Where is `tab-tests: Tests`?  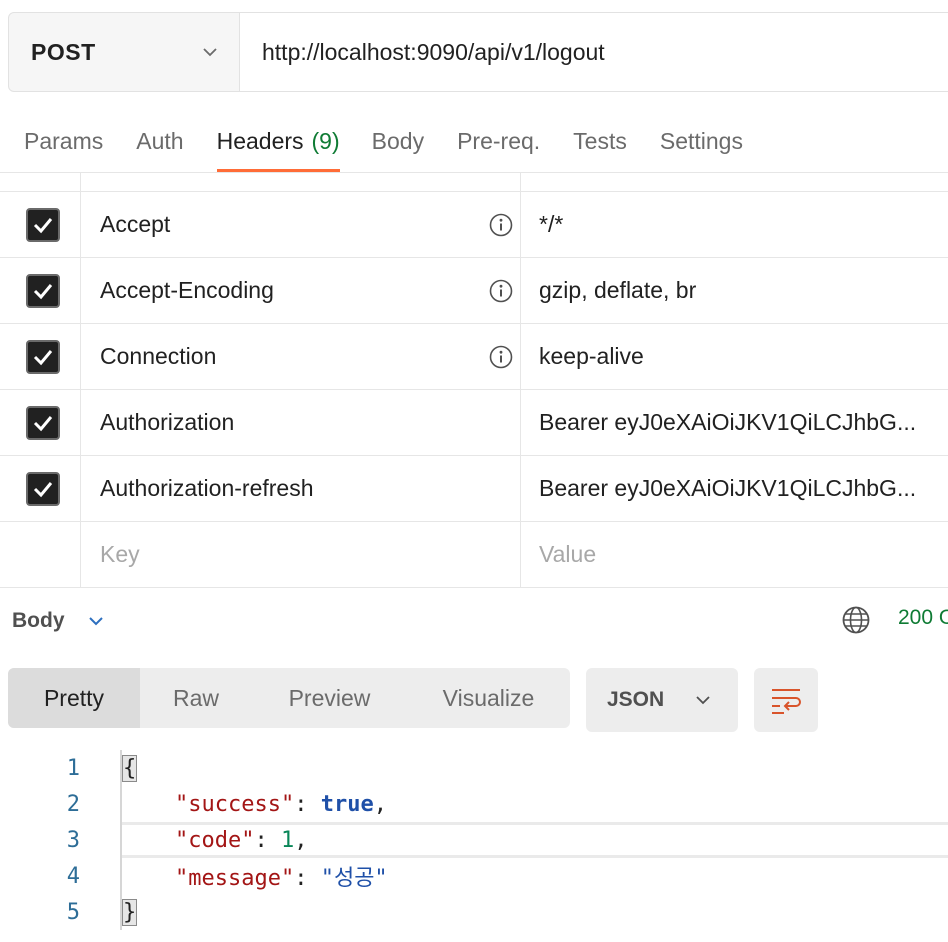 tab-tests: Tests is located at coordinates (600, 141).